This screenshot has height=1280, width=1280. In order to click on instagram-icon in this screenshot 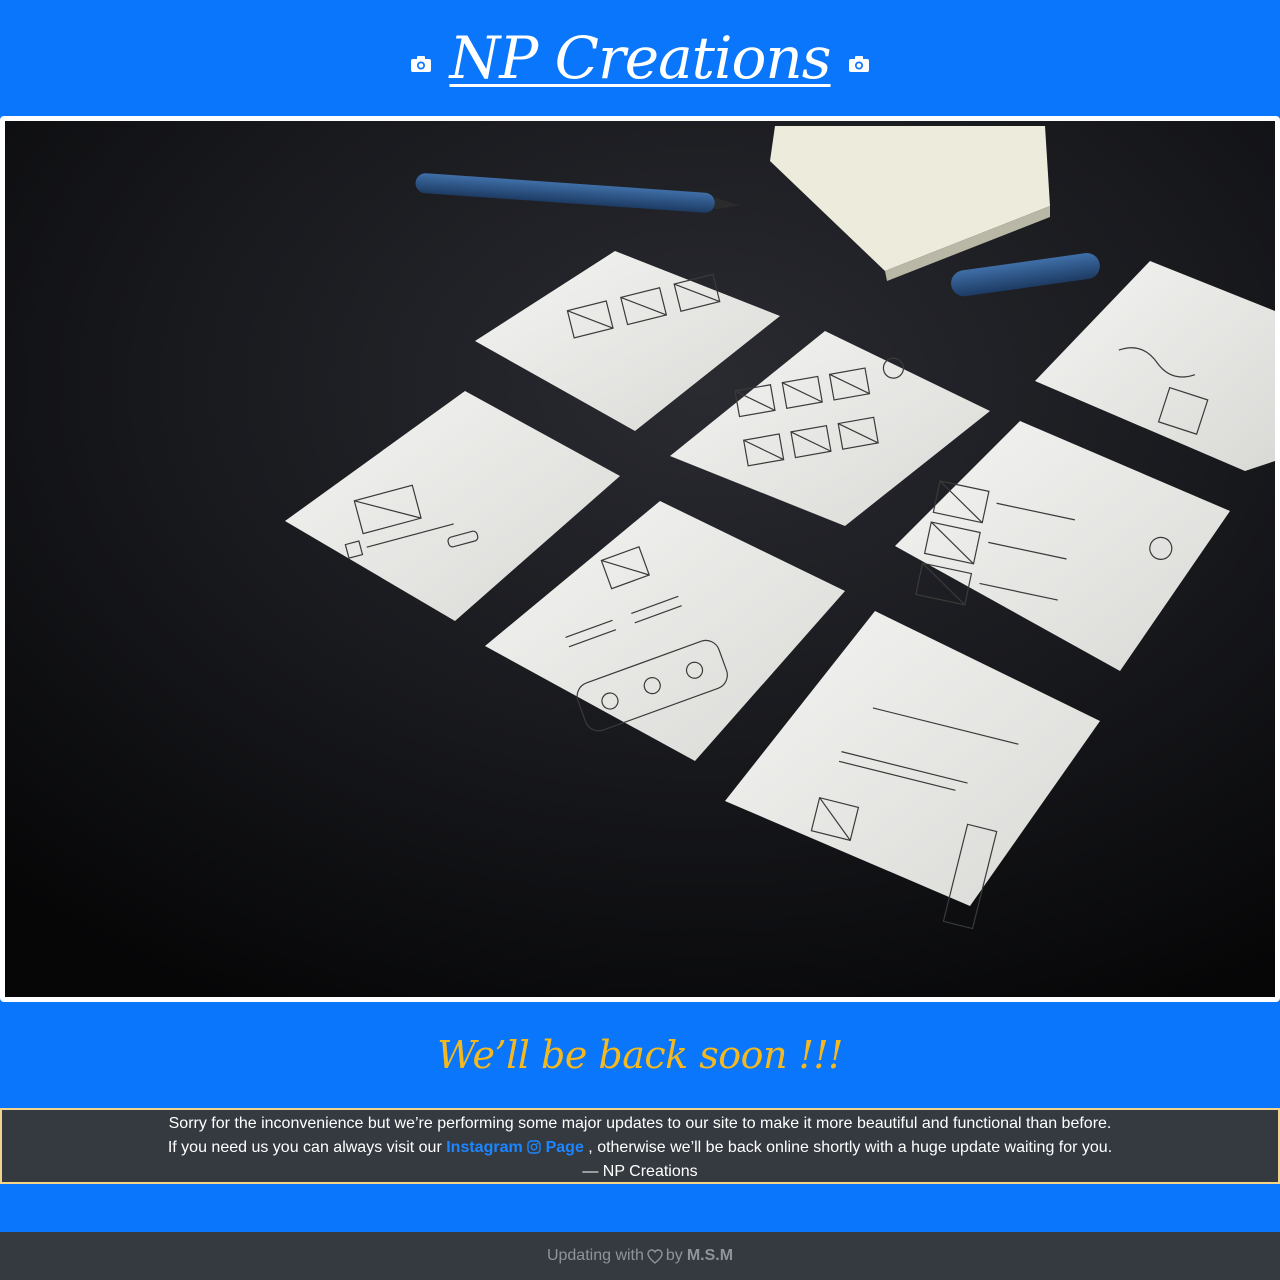, I will do `click(534, 1147)`.